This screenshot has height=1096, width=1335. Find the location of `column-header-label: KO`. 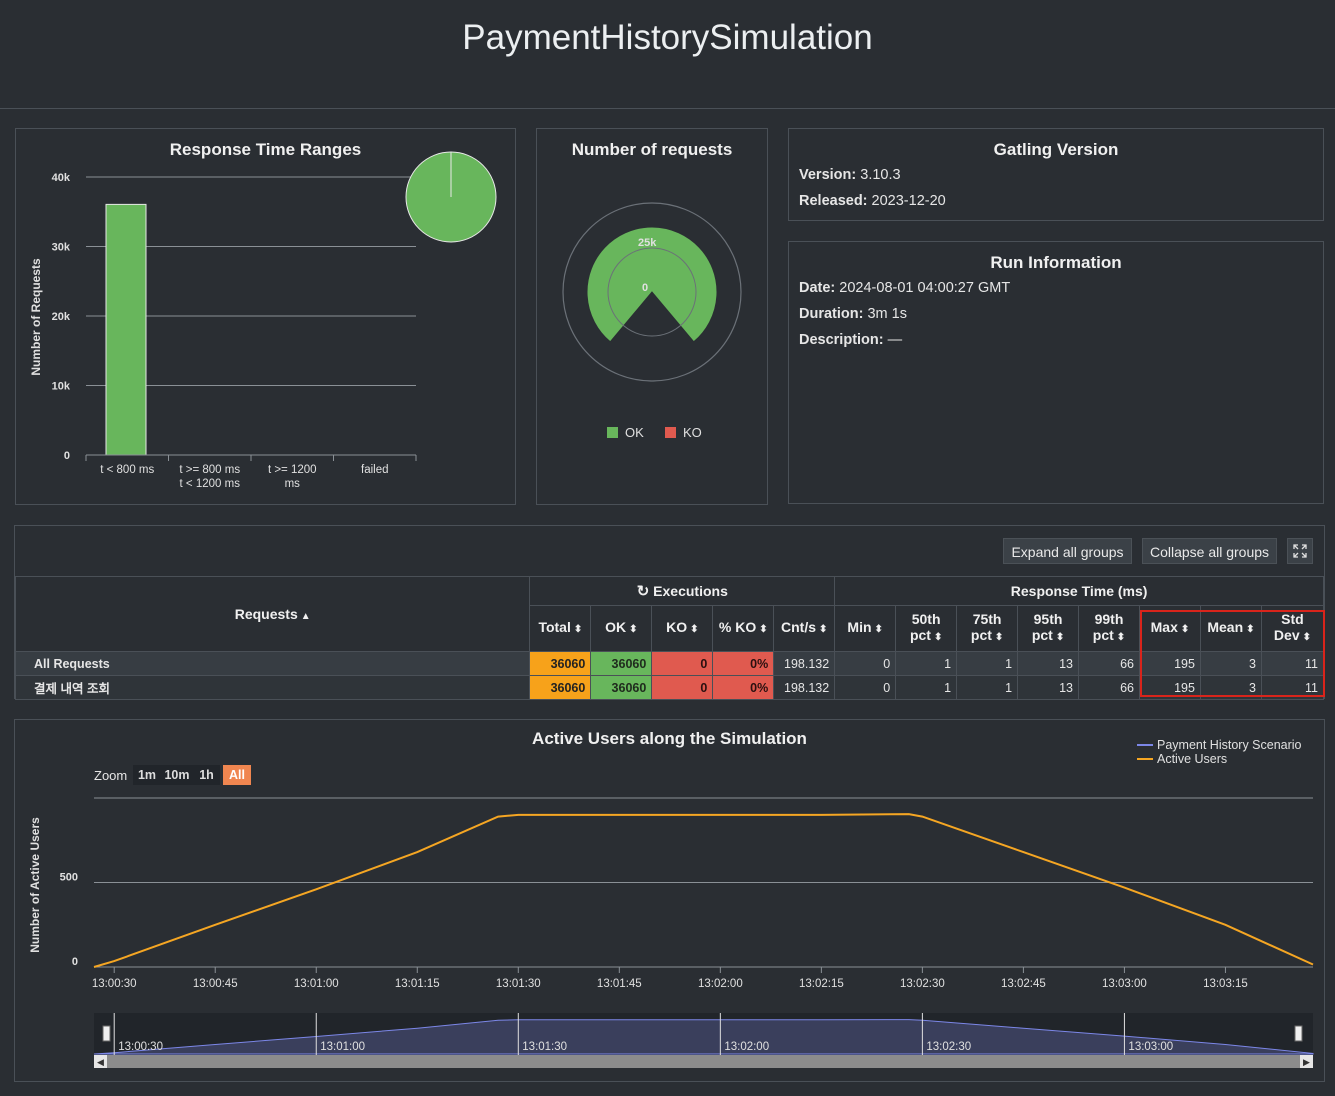

column-header-label: KO is located at coordinates (677, 627).